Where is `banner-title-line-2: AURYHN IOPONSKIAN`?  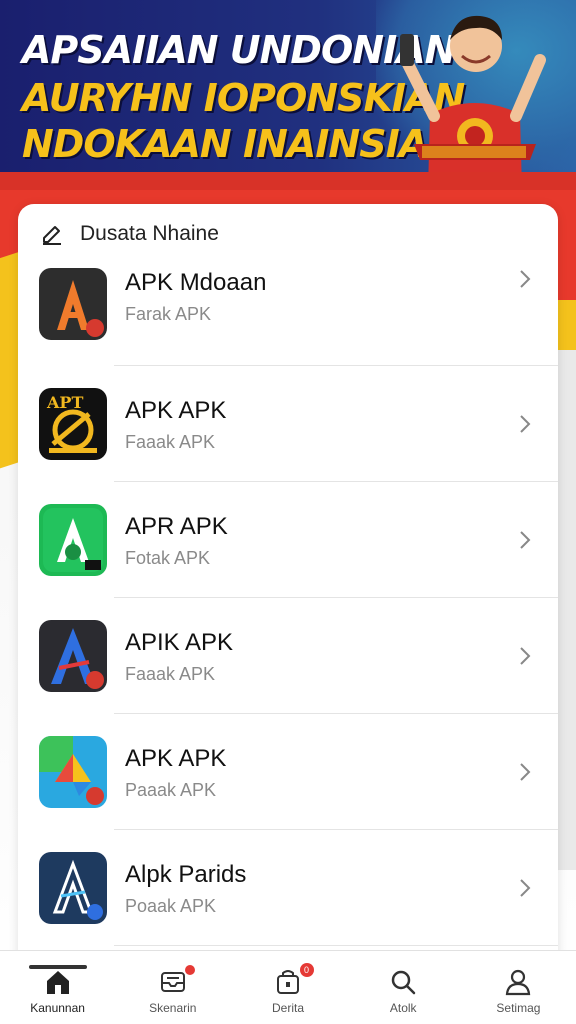 banner-title-line-2: AURYHN IOPONSKIAN is located at coordinates (243, 98).